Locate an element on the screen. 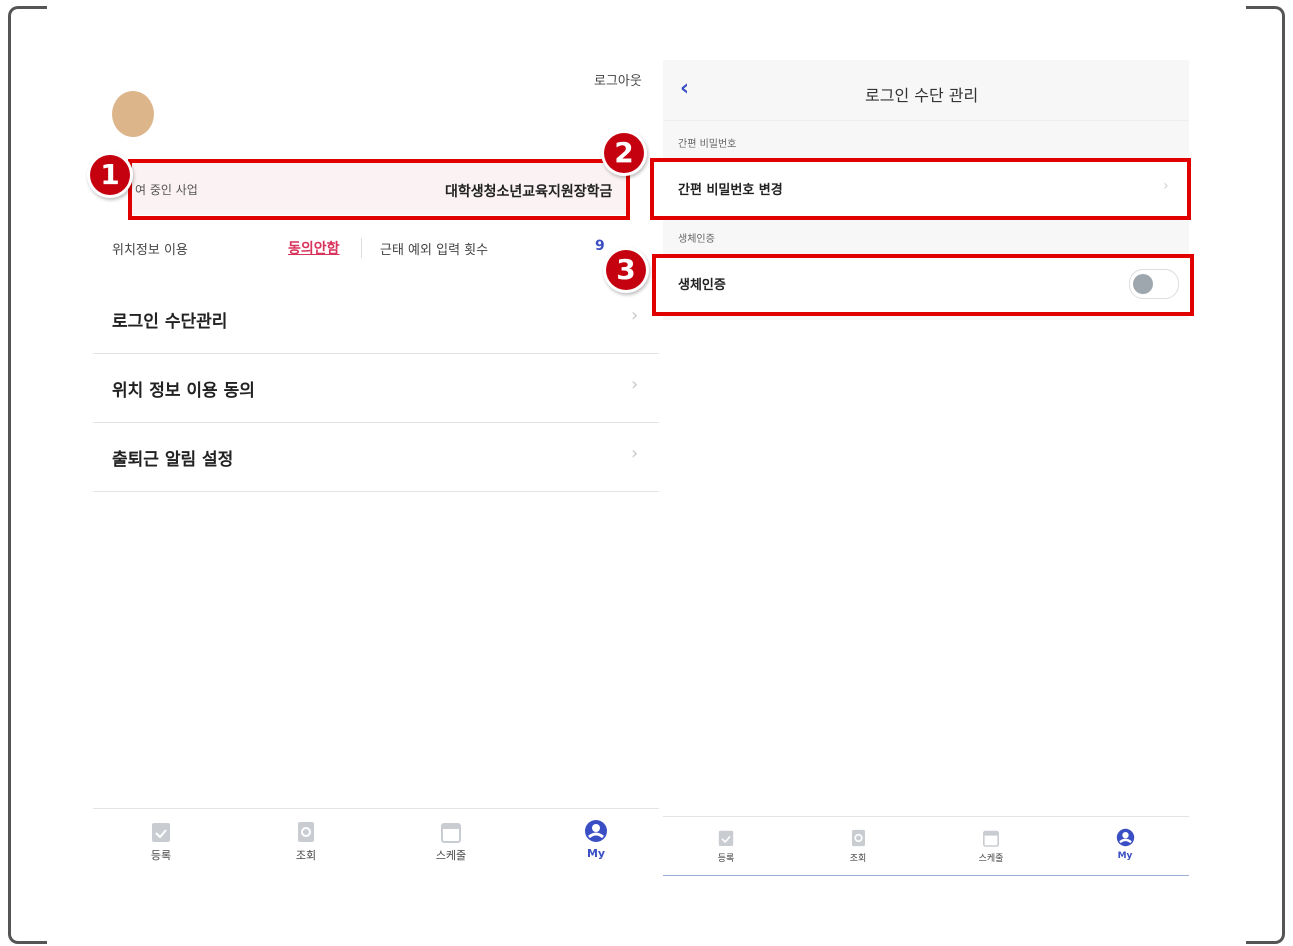 Image resolution: width=1293 pixels, height=946 pixels. menu-item-login-method: 로그인 수단관리 › is located at coordinates (376, 319).